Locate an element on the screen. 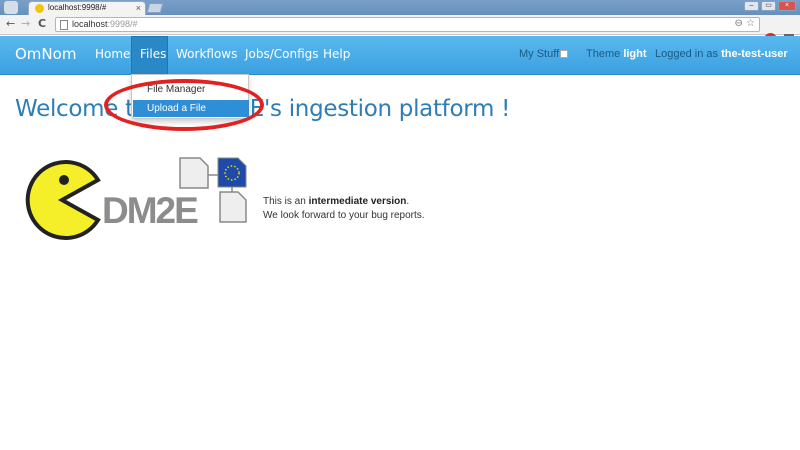  nav-home: Home is located at coordinates (112, 54).